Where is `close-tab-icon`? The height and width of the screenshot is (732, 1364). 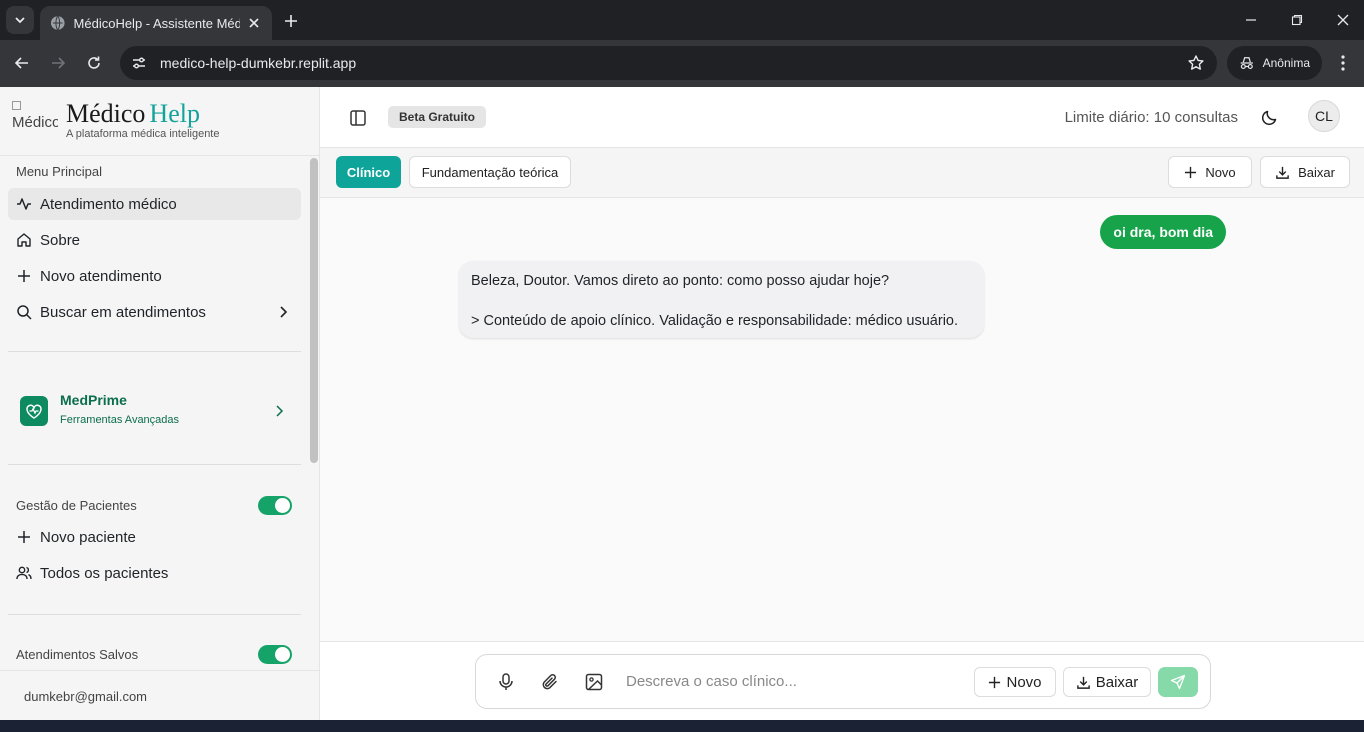
close-tab-icon is located at coordinates (254, 23).